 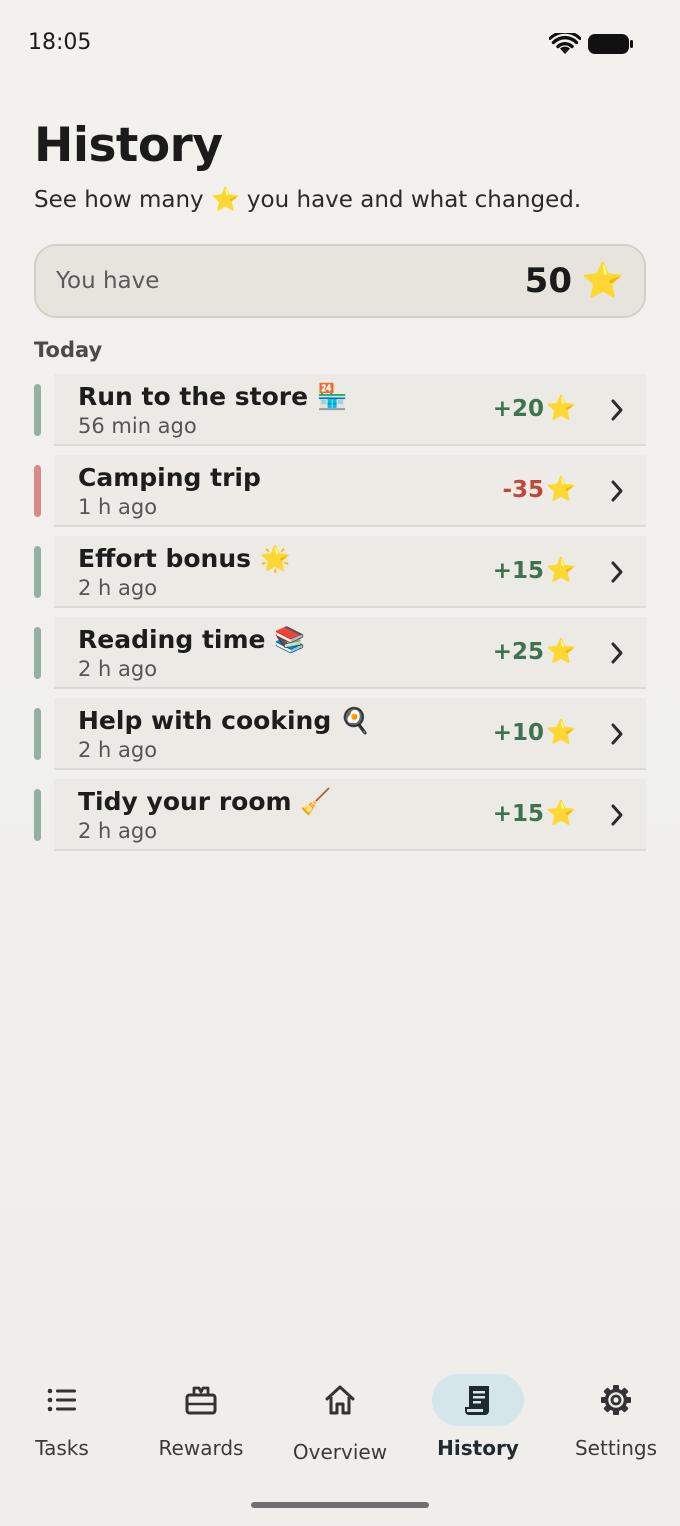 I want to click on row-card: Reading time 📚 2 h ago +25 ⭐, so click(x=350, y=653).